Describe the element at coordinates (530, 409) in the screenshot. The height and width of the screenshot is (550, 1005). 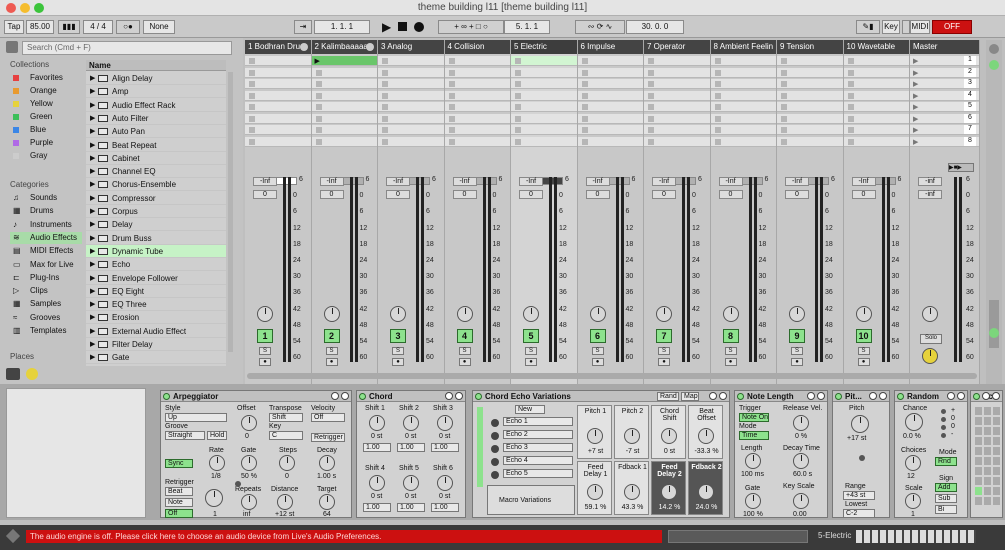
I see `new-variation-button: New` at that location.